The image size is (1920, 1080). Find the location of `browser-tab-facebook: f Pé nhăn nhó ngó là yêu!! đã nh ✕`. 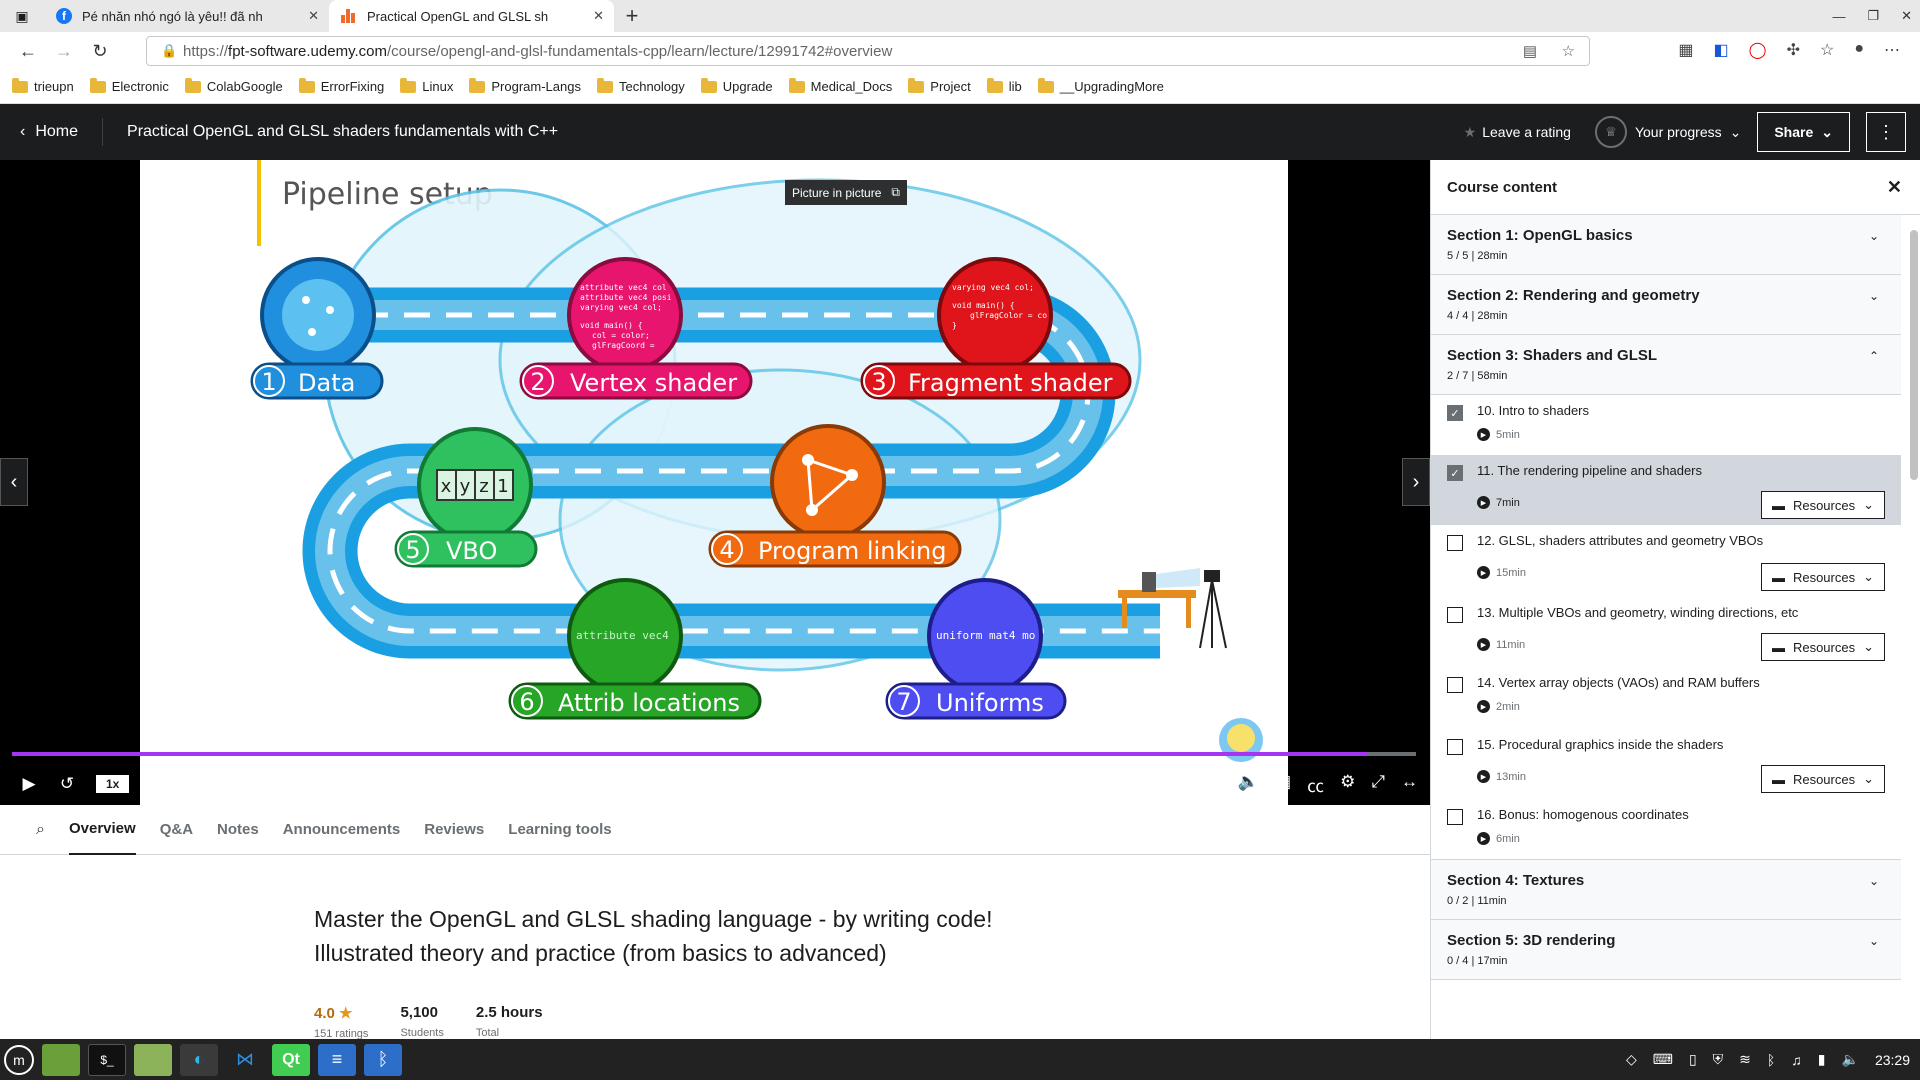

browser-tab-facebook: f Pé nhăn nhó ngó là yêu!! đã nh ✕ is located at coordinates (186, 16).